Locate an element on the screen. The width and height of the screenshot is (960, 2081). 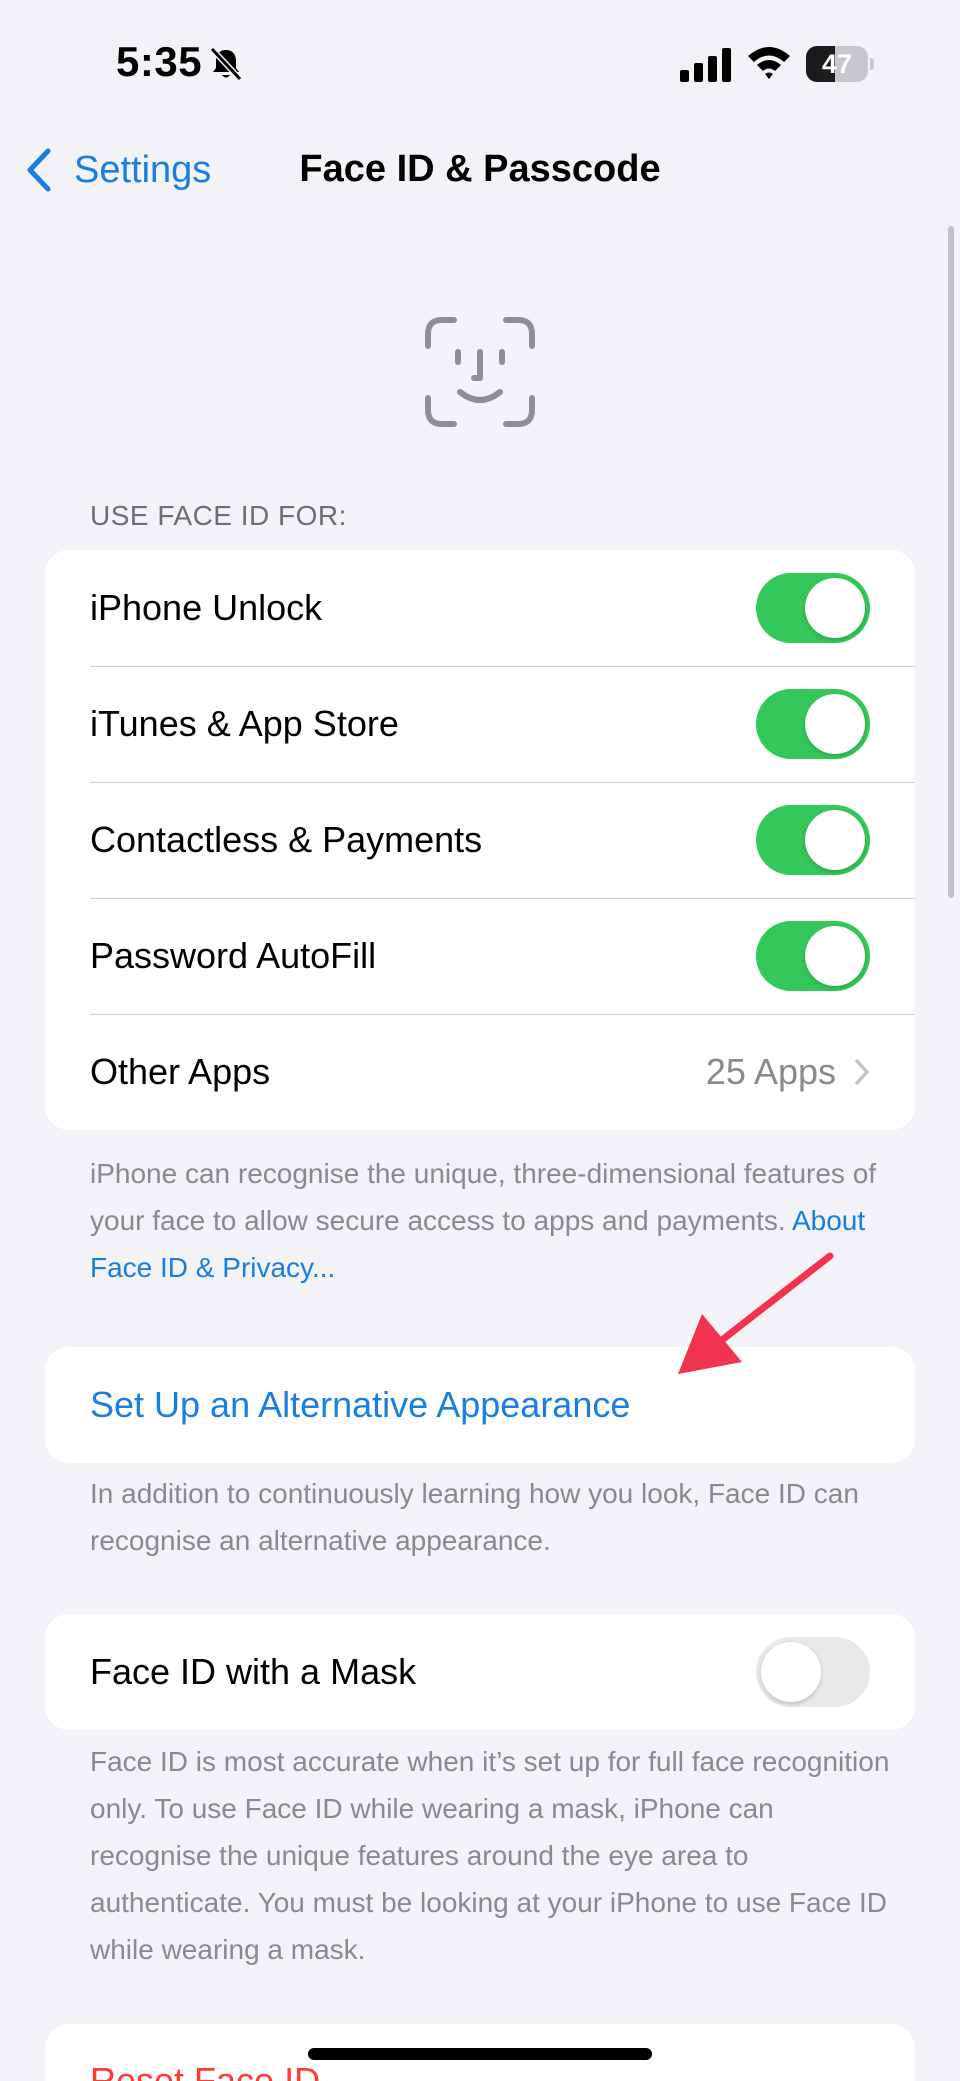
home-indicator is located at coordinates (480, 2054).